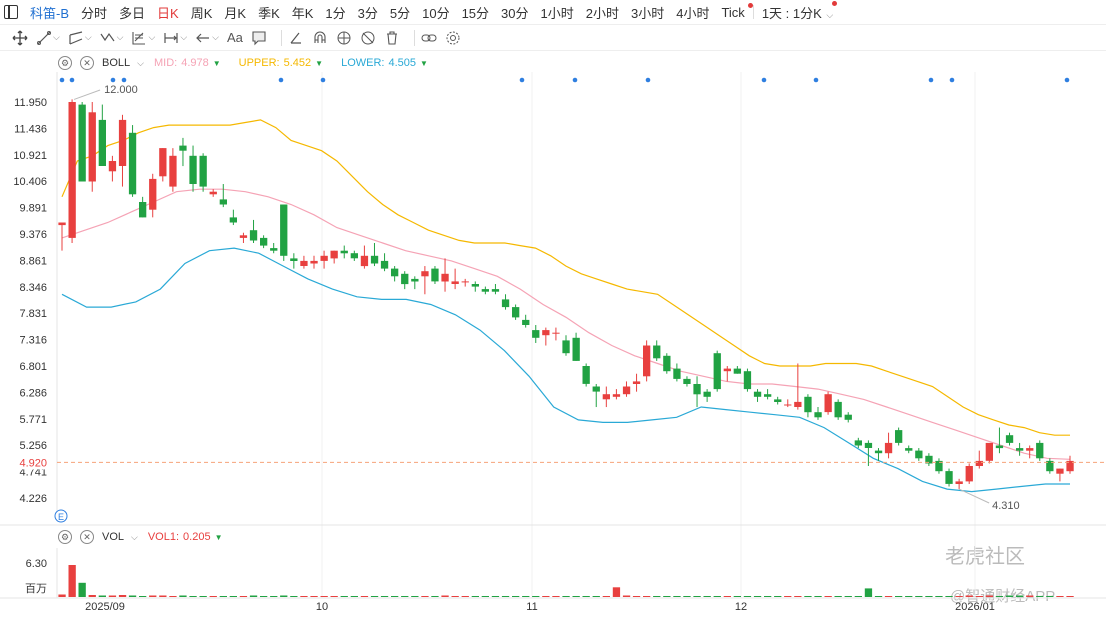  Describe the element at coordinates (33, 341) in the screenshot. I see `y-tick-label: 7.316` at that location.